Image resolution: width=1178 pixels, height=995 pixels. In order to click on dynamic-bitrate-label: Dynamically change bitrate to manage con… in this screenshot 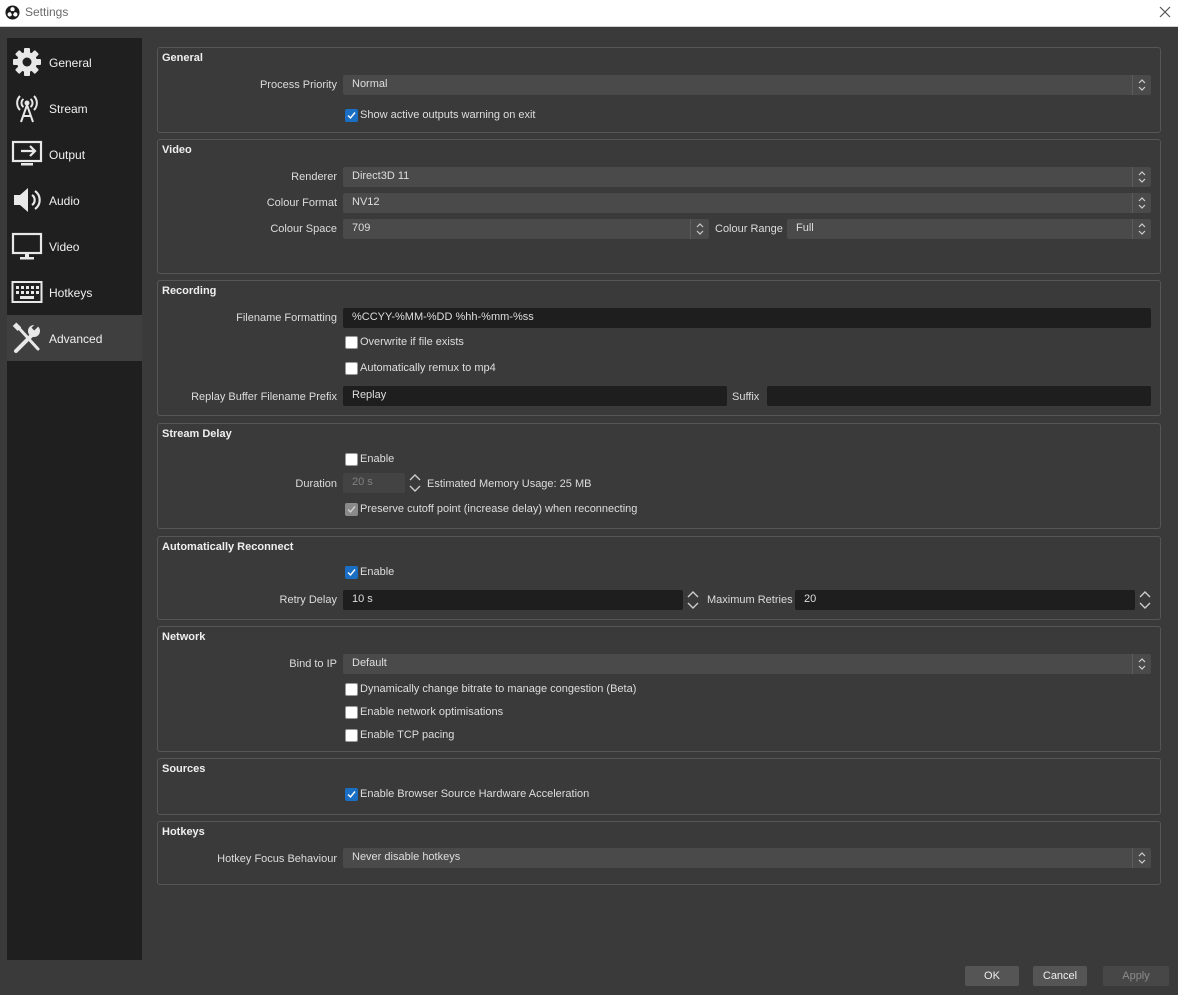, I will do `click(498, 689)`.